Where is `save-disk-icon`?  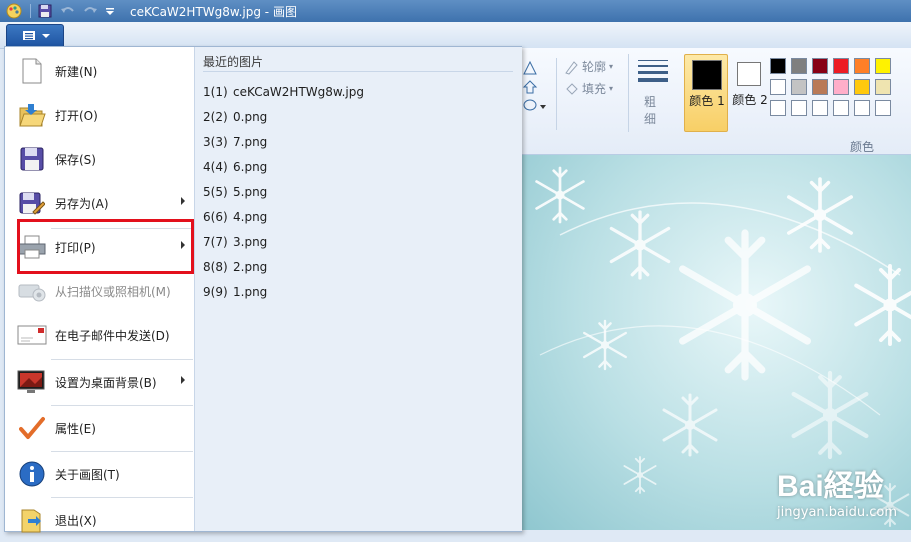
save-disk-icon is located at coordinates (32, 159).